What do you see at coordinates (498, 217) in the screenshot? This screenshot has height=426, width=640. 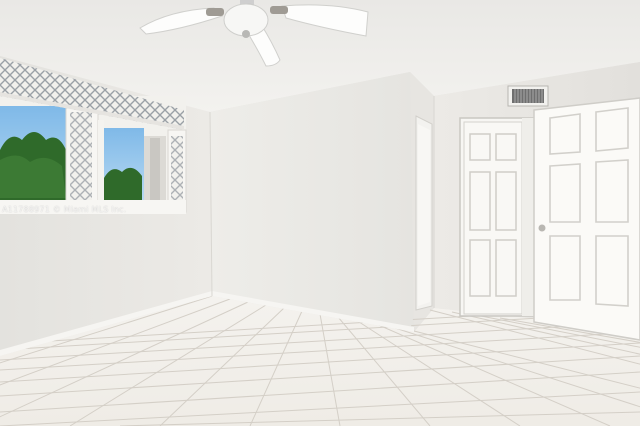 I see `closet-door-left` at bounding box center [498, 217].